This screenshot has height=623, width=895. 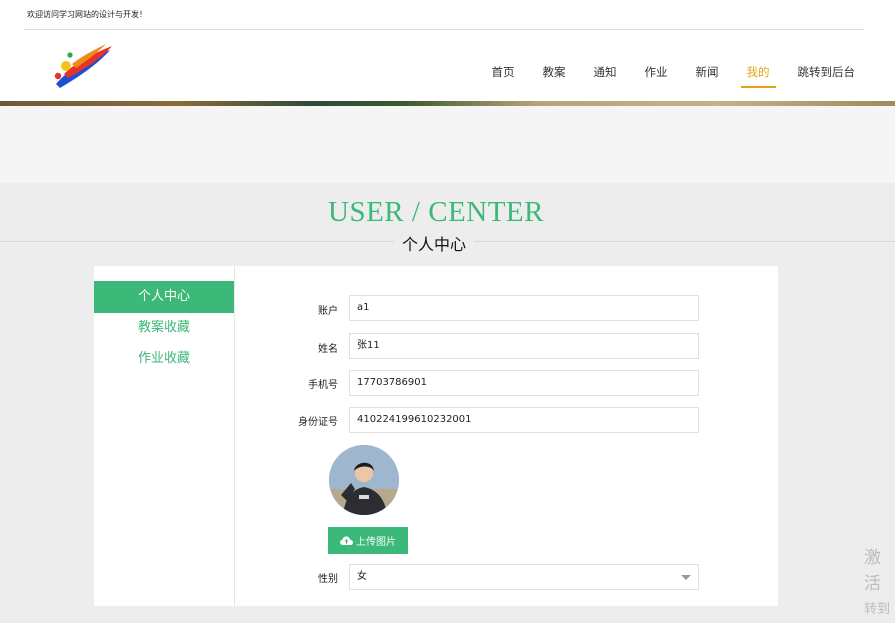 I want to click on phone-label: 手机号, so click(x=323, y=385).